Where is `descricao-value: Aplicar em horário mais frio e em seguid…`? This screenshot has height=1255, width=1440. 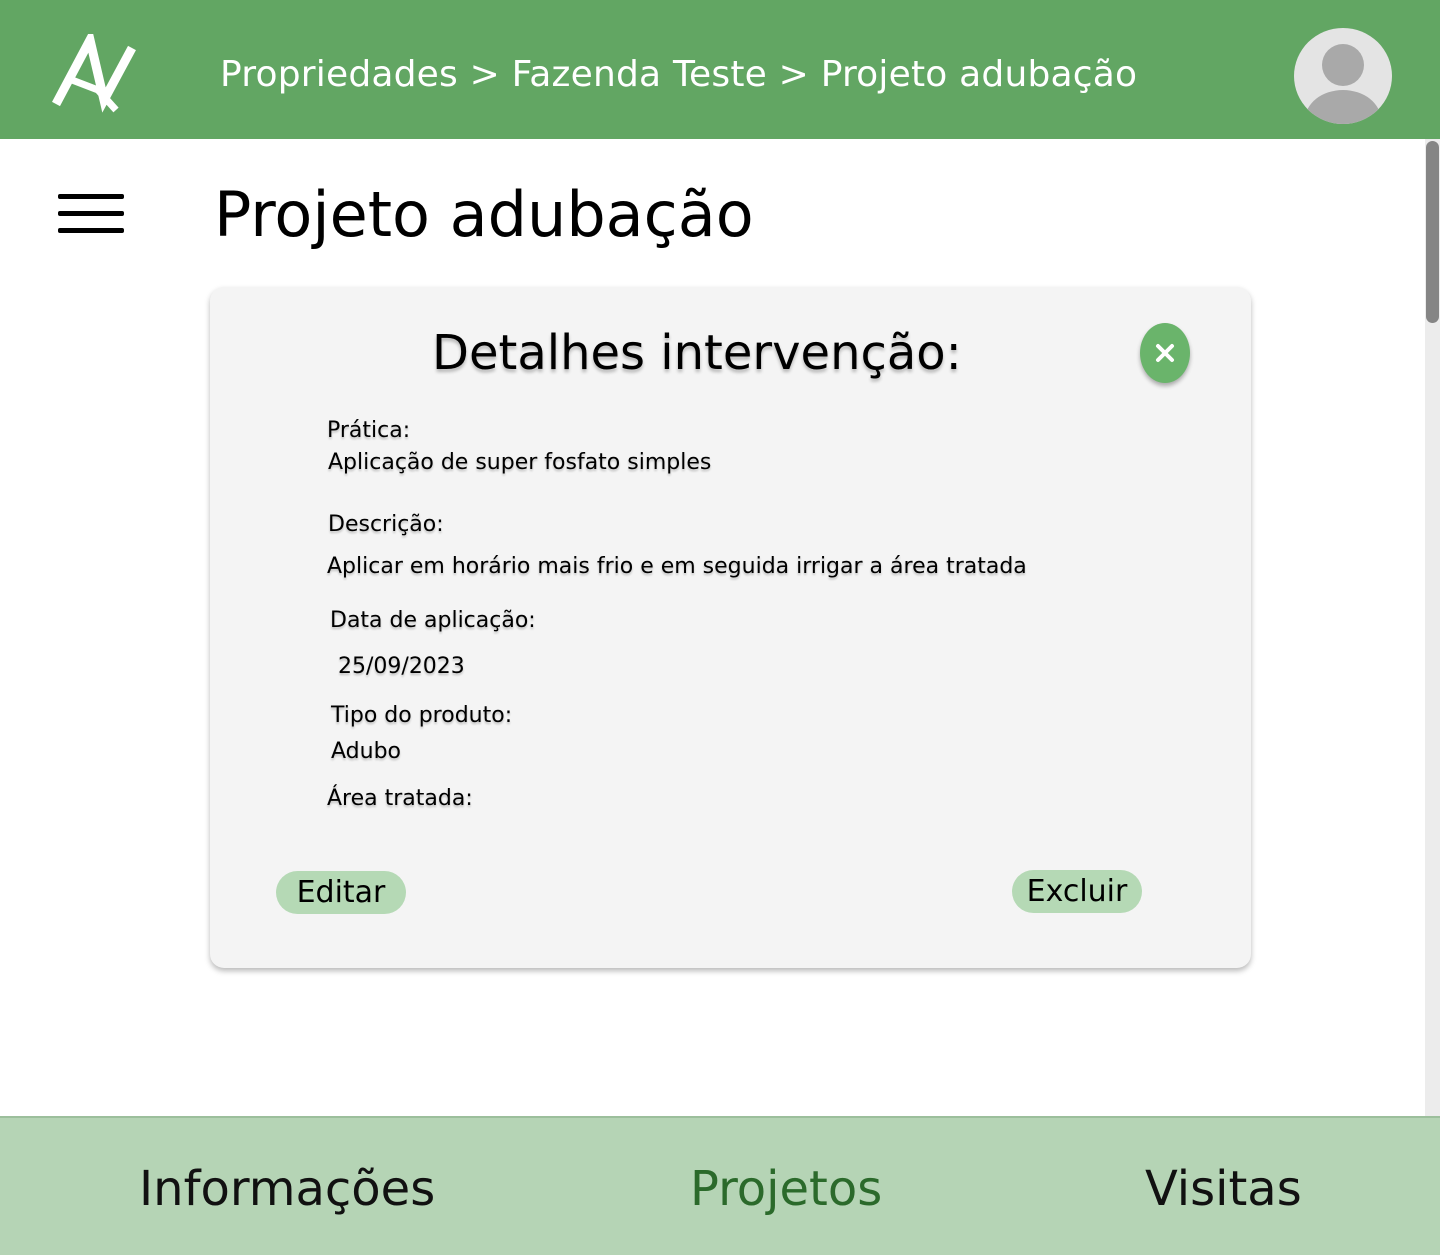
descricao-value: Aplicar em horário mais frio e em seguid… is located at coordinates (677, 566).